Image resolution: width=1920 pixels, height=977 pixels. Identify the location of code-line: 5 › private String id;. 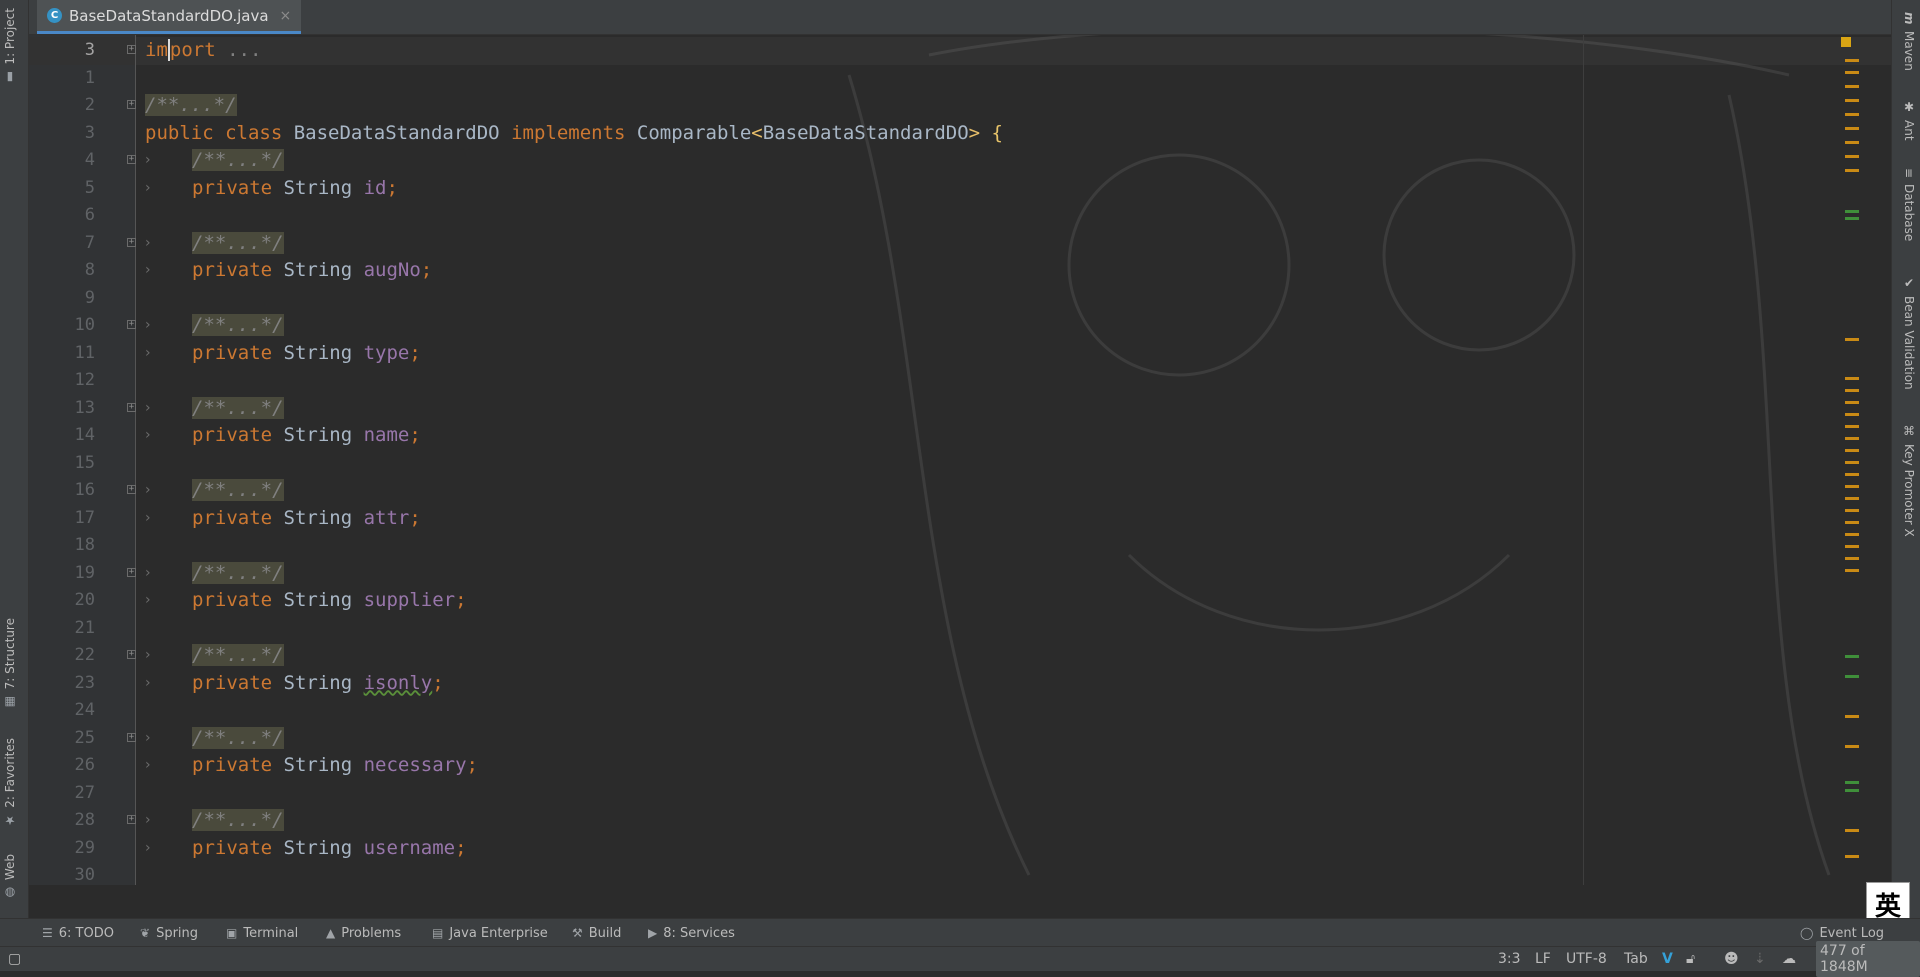
(960, 189).